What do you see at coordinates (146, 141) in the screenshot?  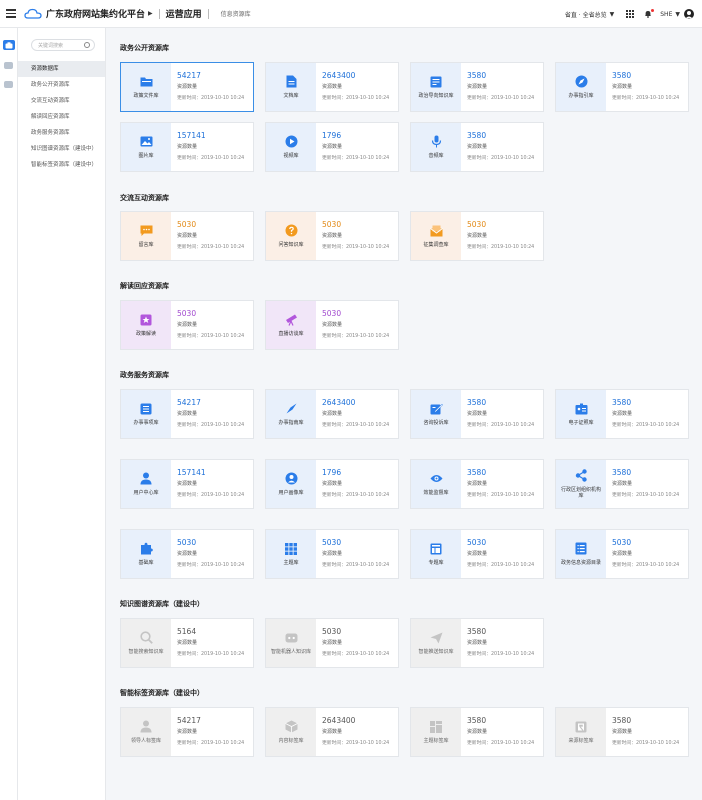 I see `image-icon` at bounding box center [146, 141].